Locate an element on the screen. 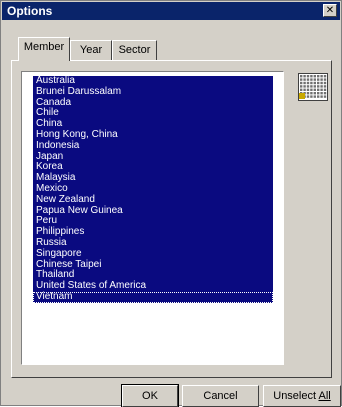 This screenshot has width=342, height=407. list-item: Japan is located at coordinates (153, 157).